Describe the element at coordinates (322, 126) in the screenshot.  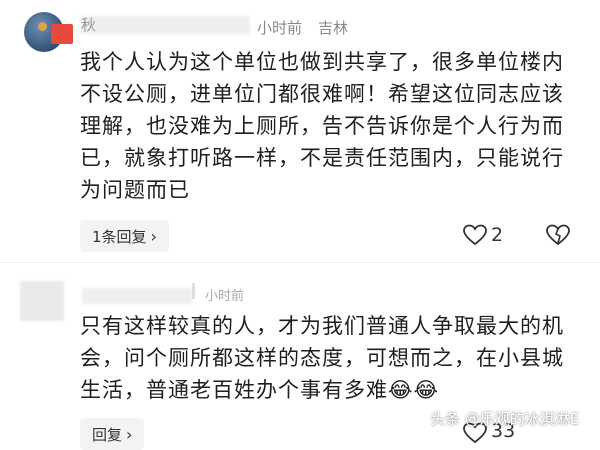
I see `comment-line: 理解，也没难为上厕所，告不告诉你是个人行为而` at that location.